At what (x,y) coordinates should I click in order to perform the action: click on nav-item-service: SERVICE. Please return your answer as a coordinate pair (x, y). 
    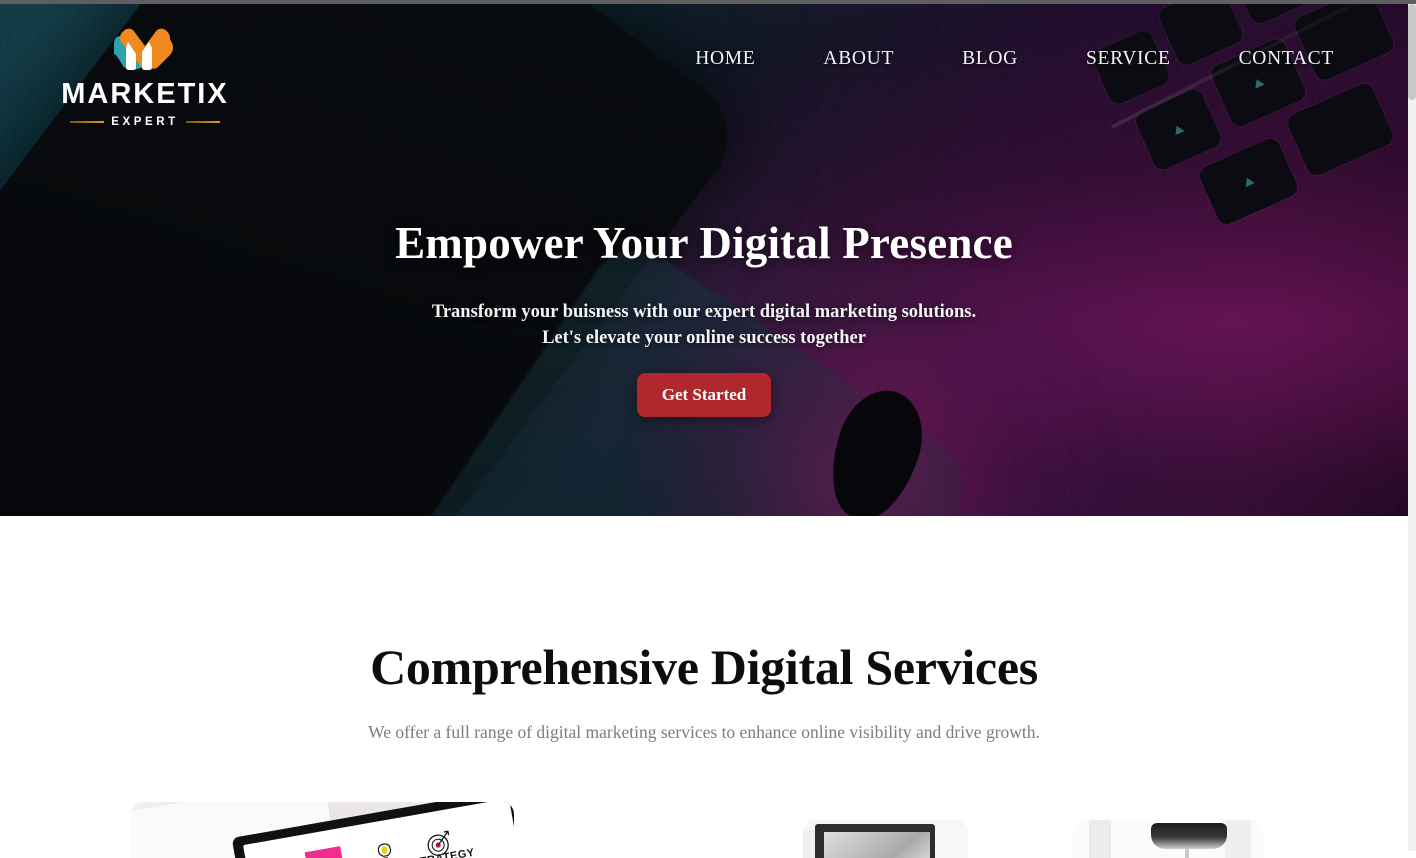
    Looking at the image, I should click on (1128, 59).